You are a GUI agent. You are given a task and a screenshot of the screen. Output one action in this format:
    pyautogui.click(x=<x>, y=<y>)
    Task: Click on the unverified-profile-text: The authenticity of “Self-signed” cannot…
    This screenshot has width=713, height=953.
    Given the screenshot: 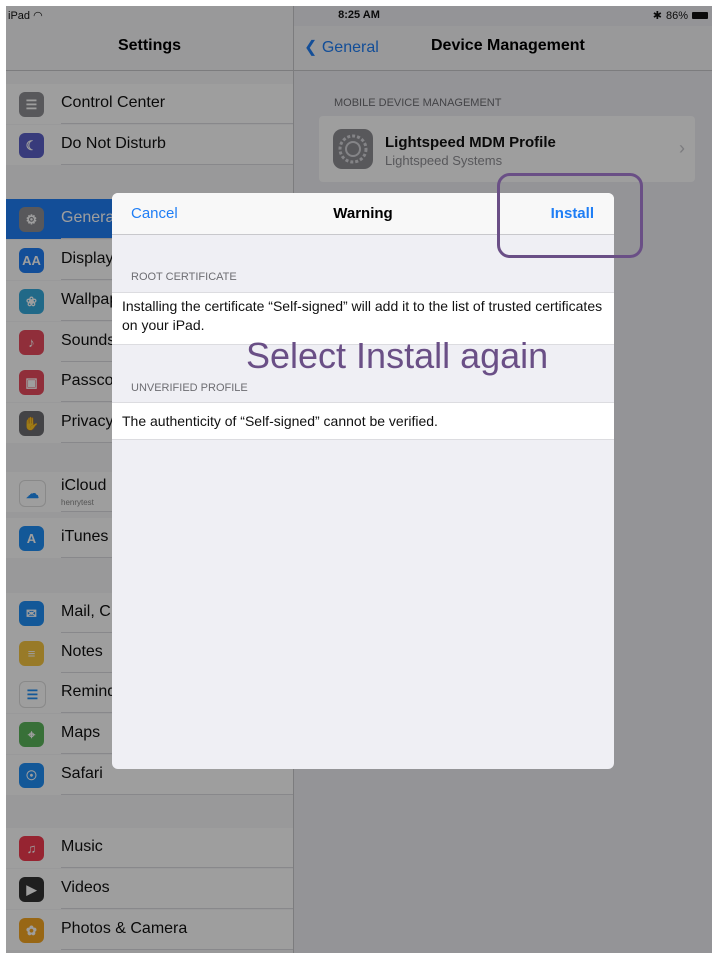 What is the action you would take?
    pyautogui.click(x=363, y=421)
    